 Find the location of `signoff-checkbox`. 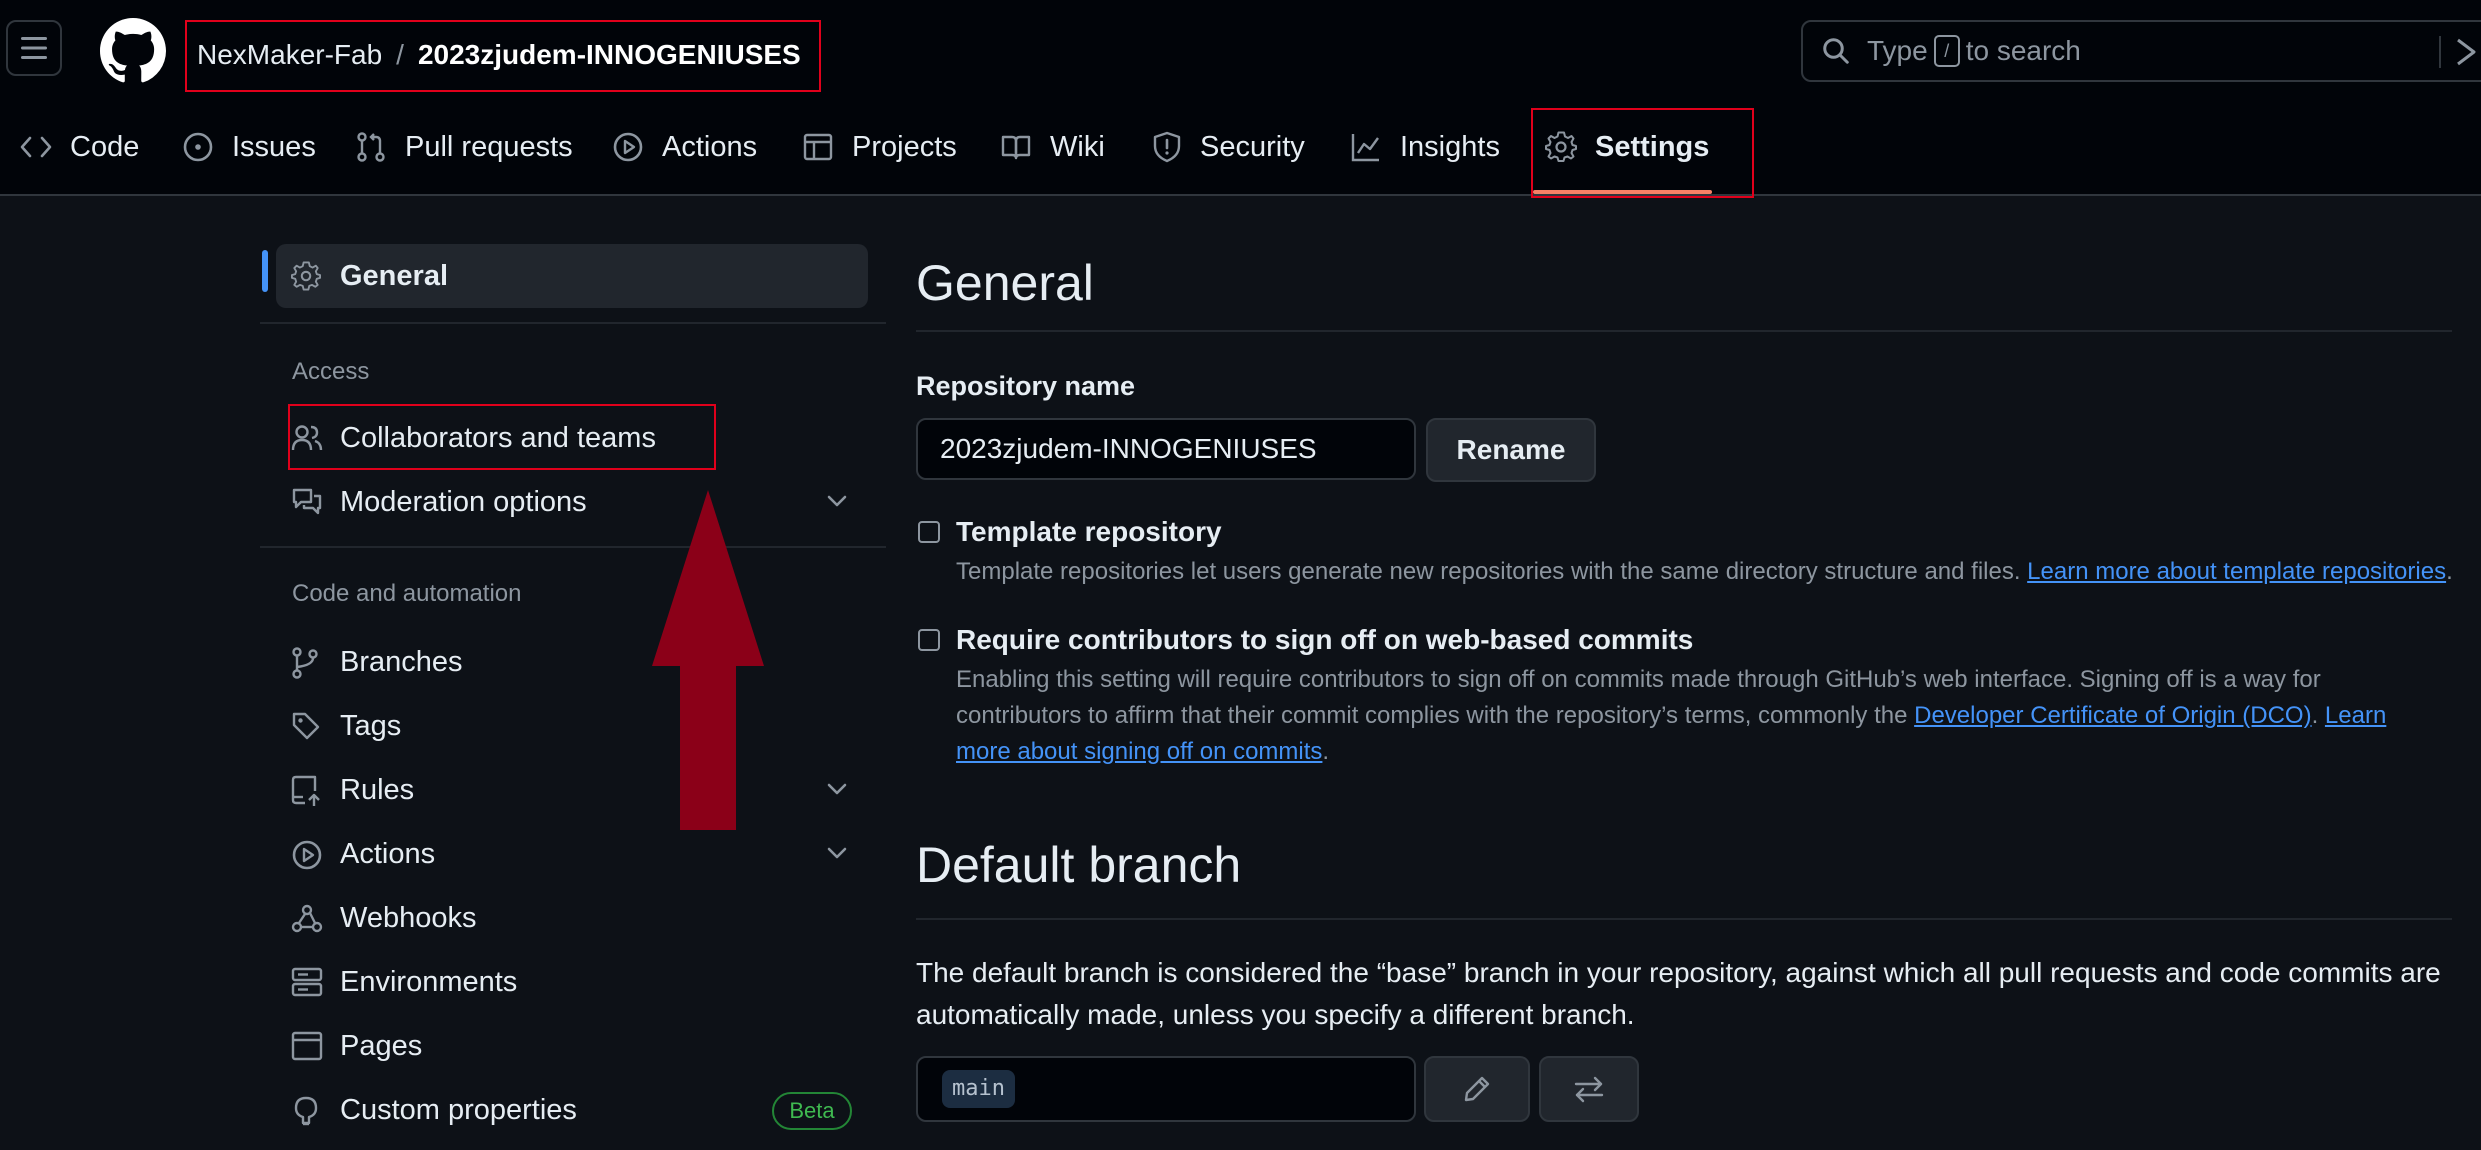

signoff-checkbox is located at coordinates (929, 640).